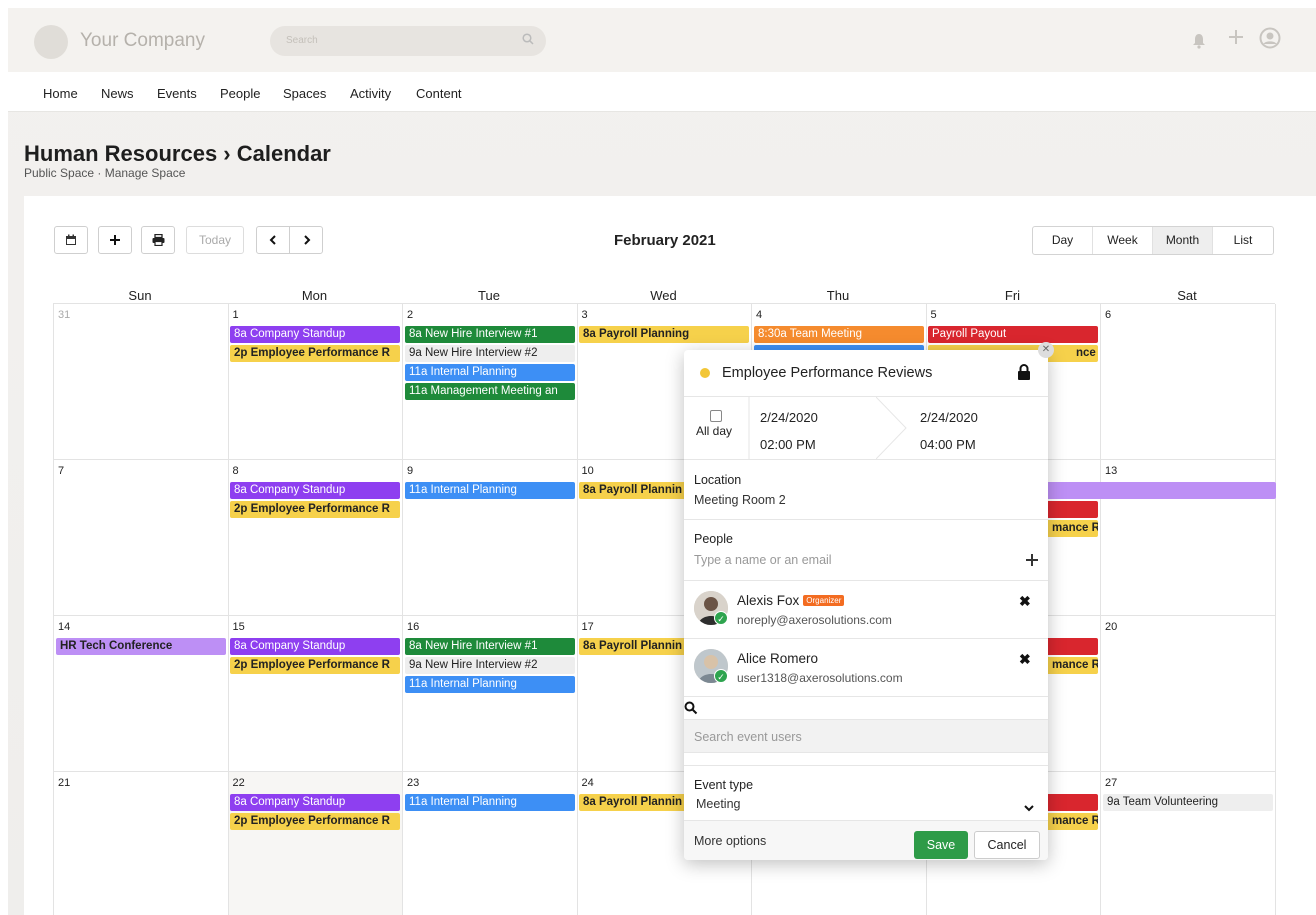  What do you see at coordinates (314, 295) in the screenshot?
I see `dow-mon: Mon` at bounding box center [314, 295].